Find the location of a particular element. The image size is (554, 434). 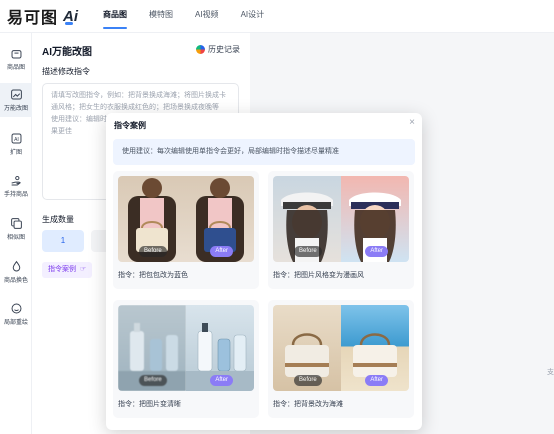

sidebar-item-similar: 相似图 is located at coordinates (16, 229).